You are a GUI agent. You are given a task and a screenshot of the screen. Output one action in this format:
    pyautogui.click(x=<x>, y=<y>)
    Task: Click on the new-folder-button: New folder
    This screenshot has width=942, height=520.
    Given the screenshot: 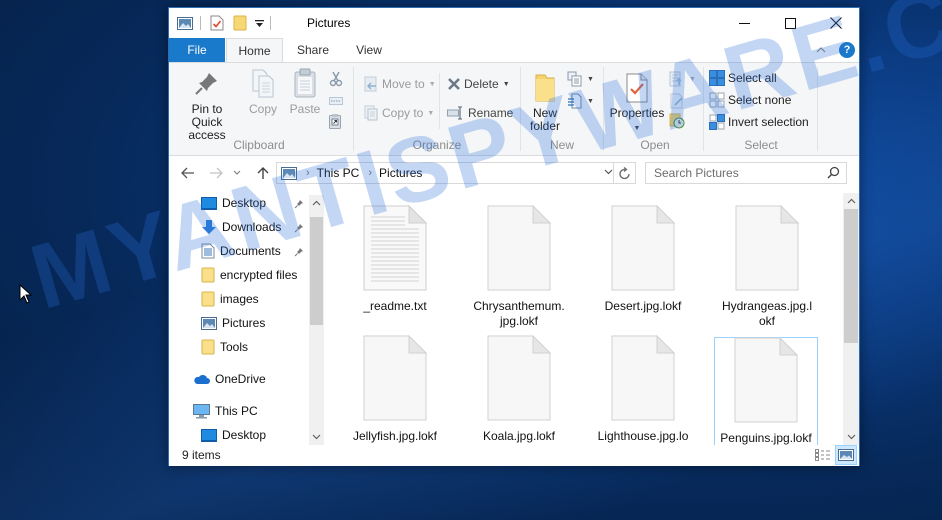 What is the action you would take?
    pyautogui.click(x=545, y=103)
    